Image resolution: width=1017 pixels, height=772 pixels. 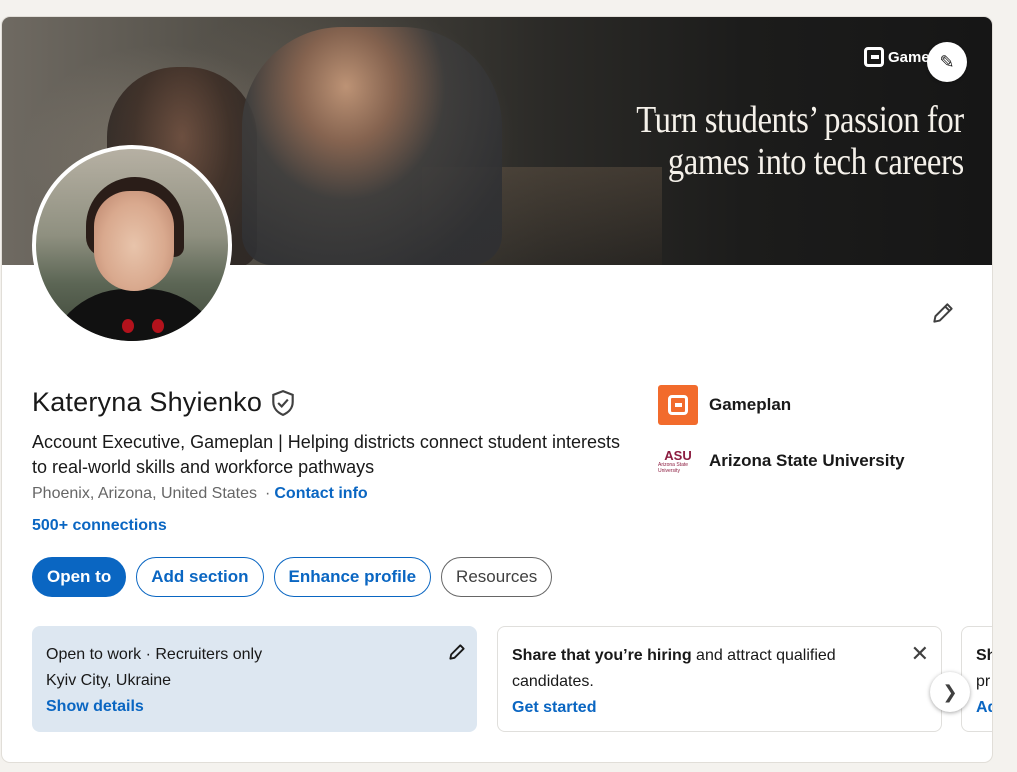 I want to click on avatar-body, so click(x=136, y=315).